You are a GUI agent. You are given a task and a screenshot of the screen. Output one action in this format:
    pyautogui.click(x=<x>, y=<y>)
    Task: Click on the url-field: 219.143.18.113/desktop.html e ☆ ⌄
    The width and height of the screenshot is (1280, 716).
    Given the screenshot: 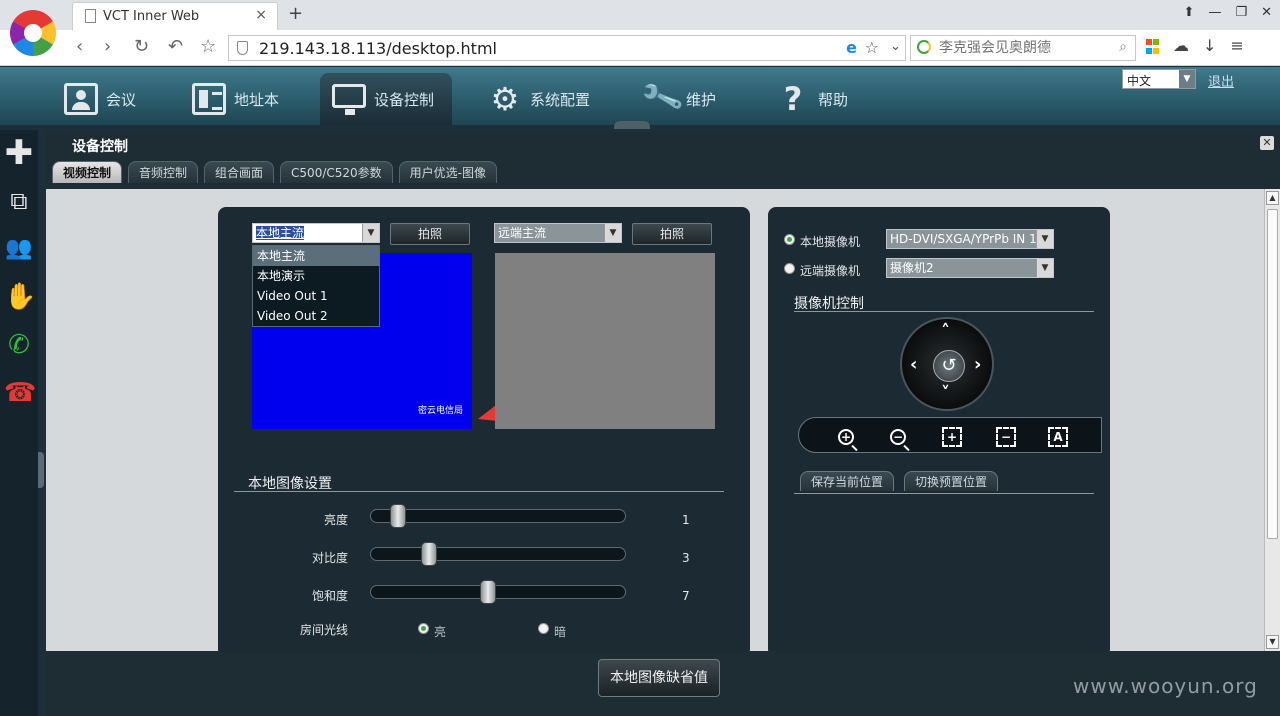 What is the action you would take?
    pyautogui.click(x=567, y=48)
    